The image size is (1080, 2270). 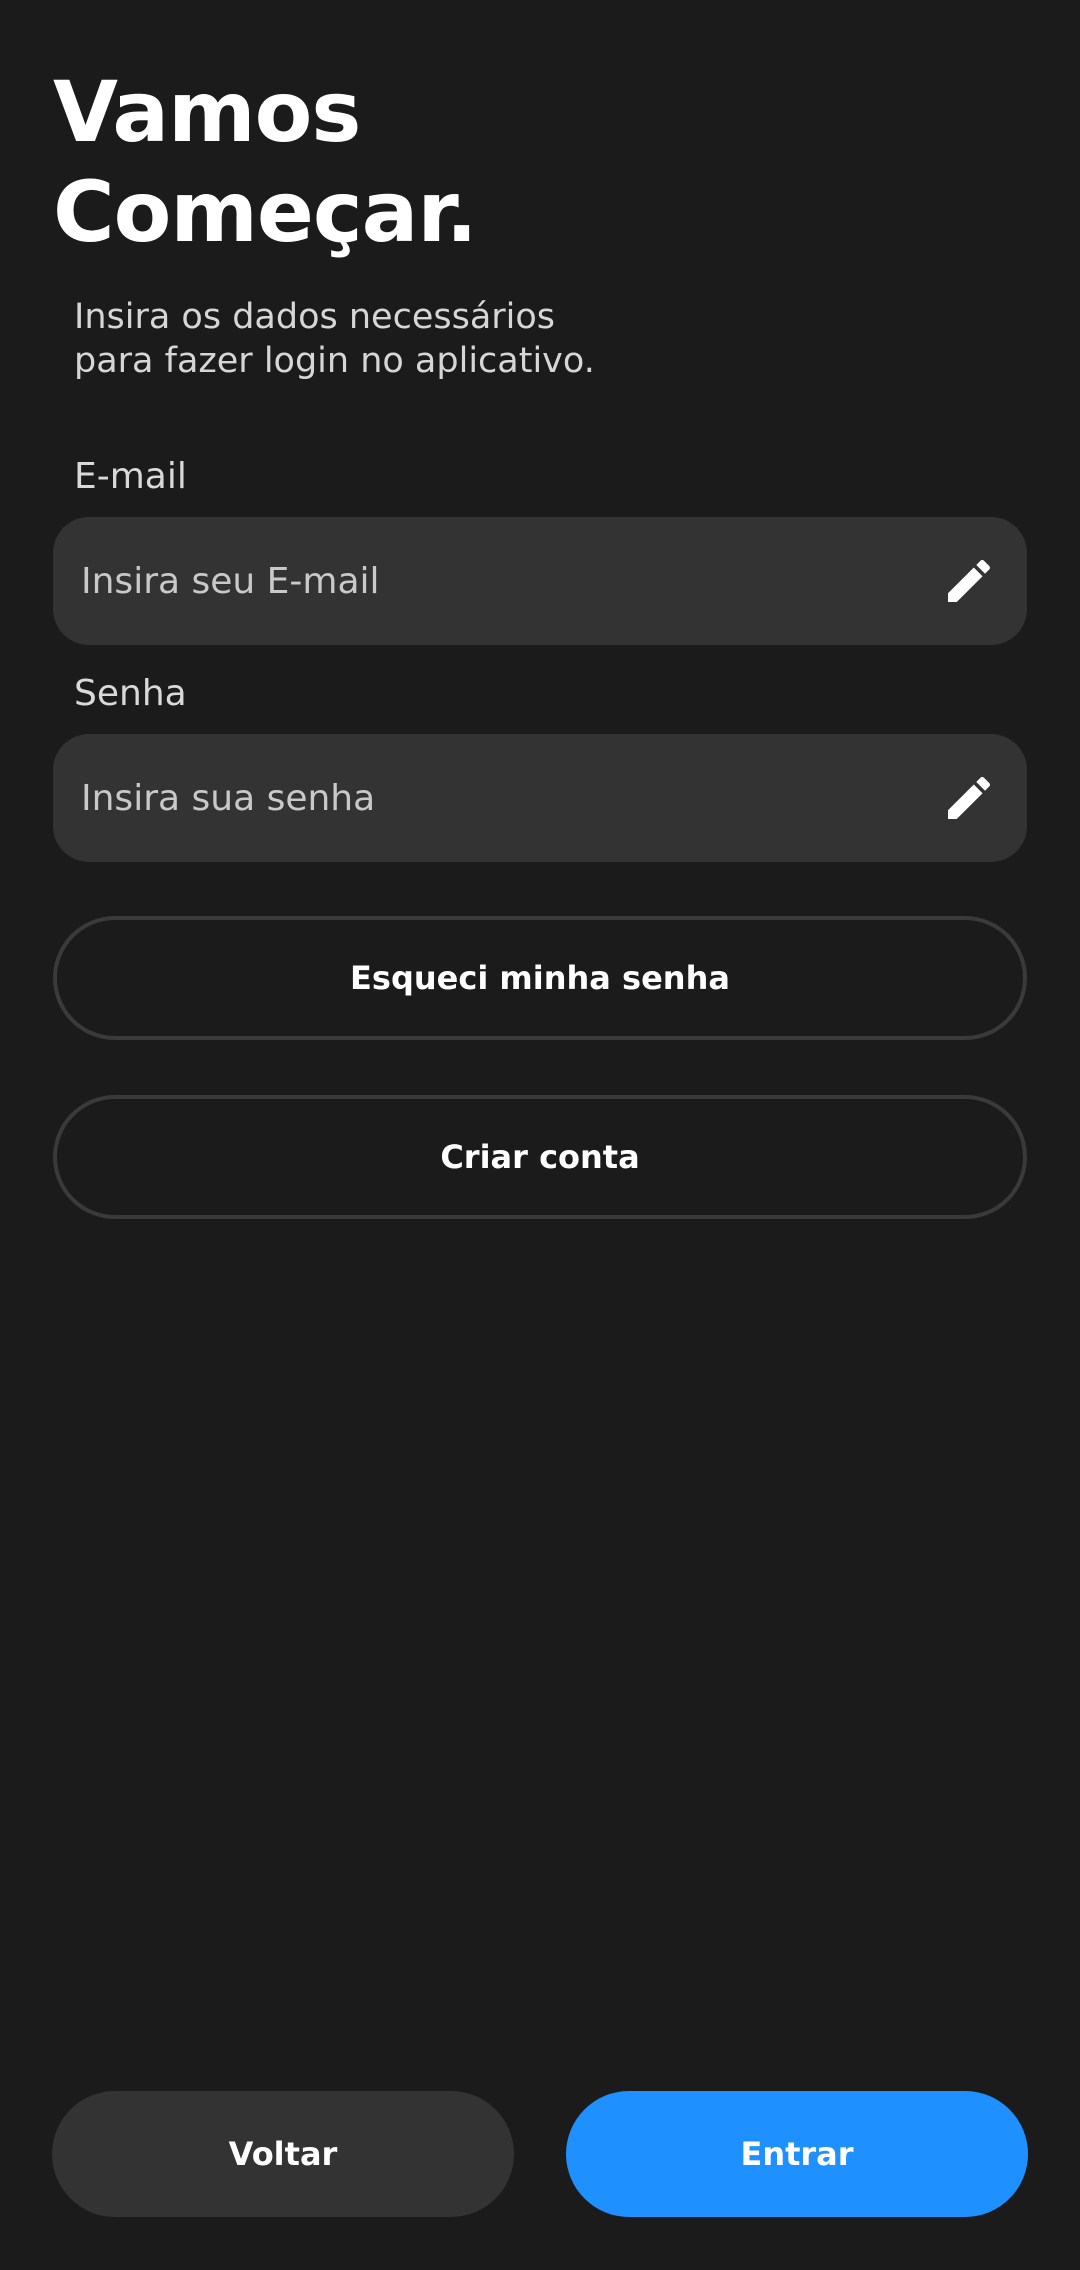 What do you see at coordinates (334, 361) in the screenshot?
I see `subtitle-line-2: para fazer login no aplicativo.` at bounding box center [334, 361].